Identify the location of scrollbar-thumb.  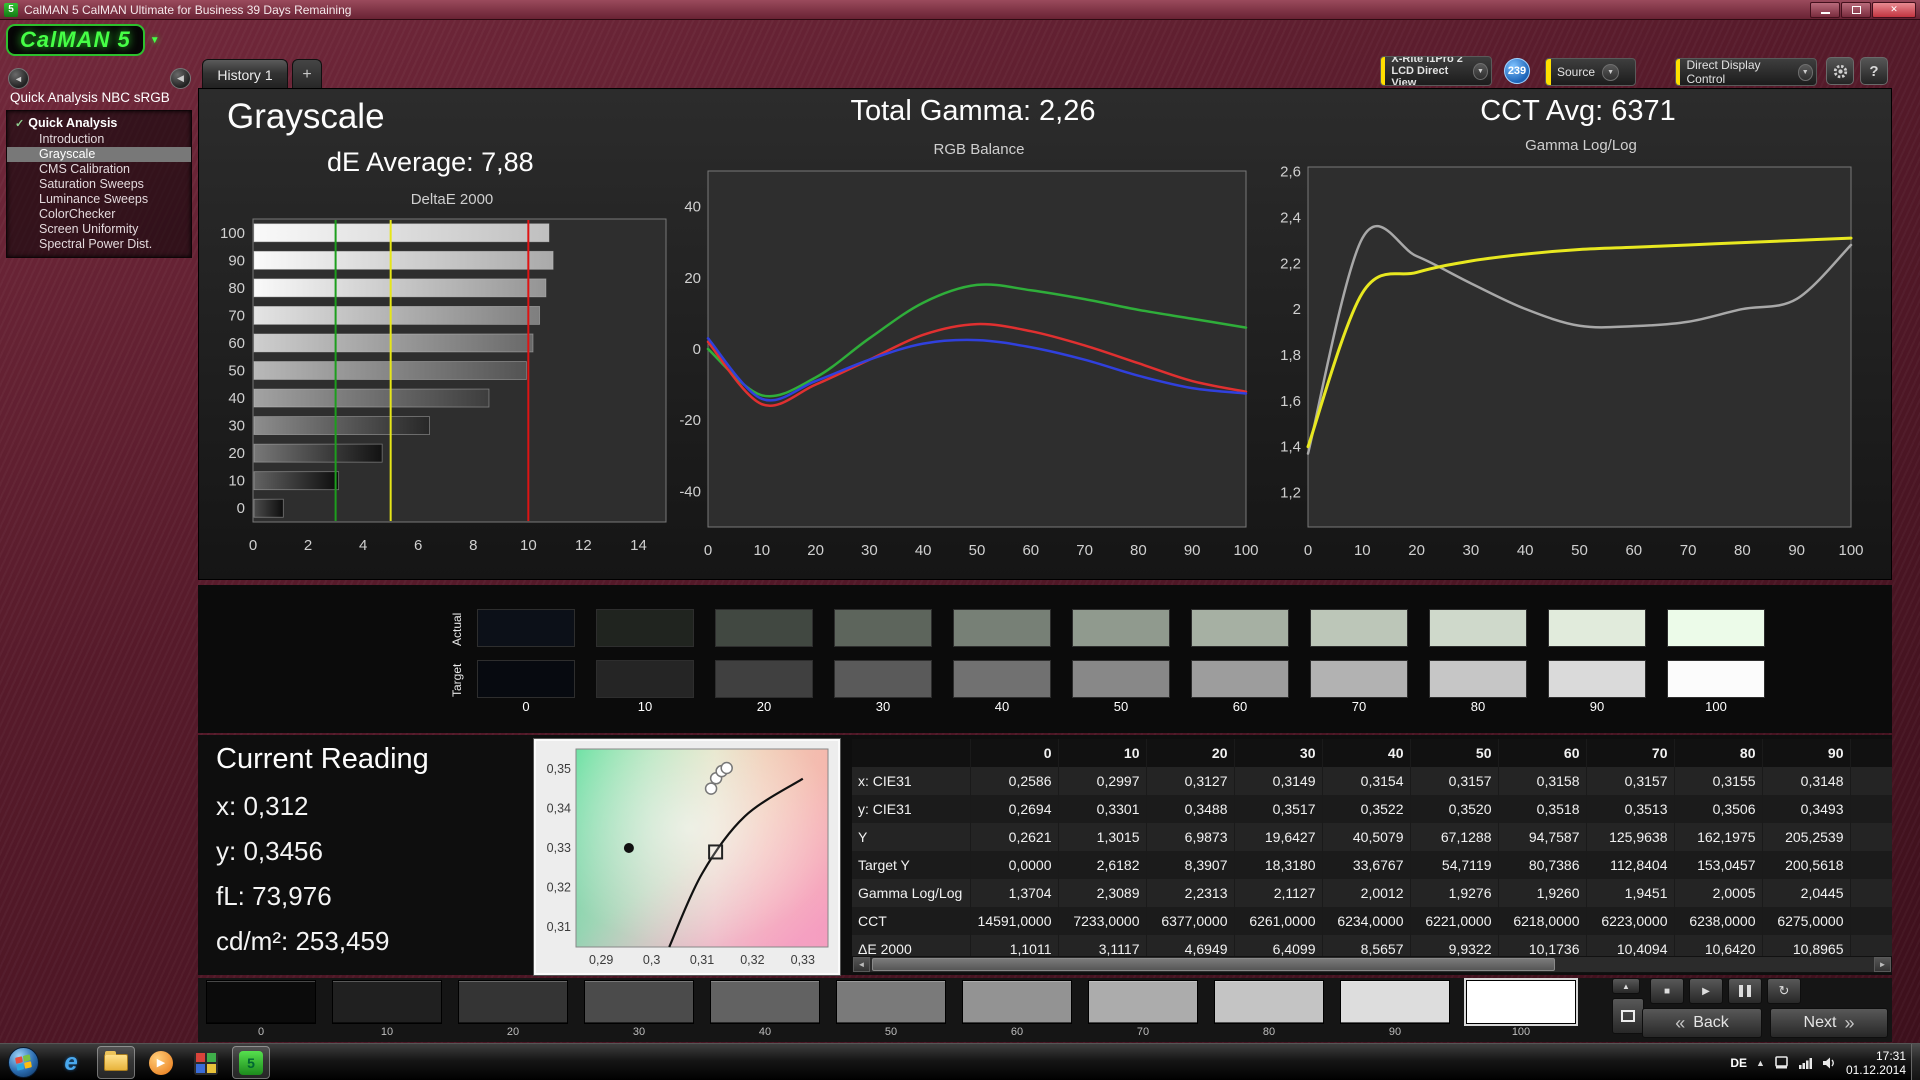
(1213, 964).